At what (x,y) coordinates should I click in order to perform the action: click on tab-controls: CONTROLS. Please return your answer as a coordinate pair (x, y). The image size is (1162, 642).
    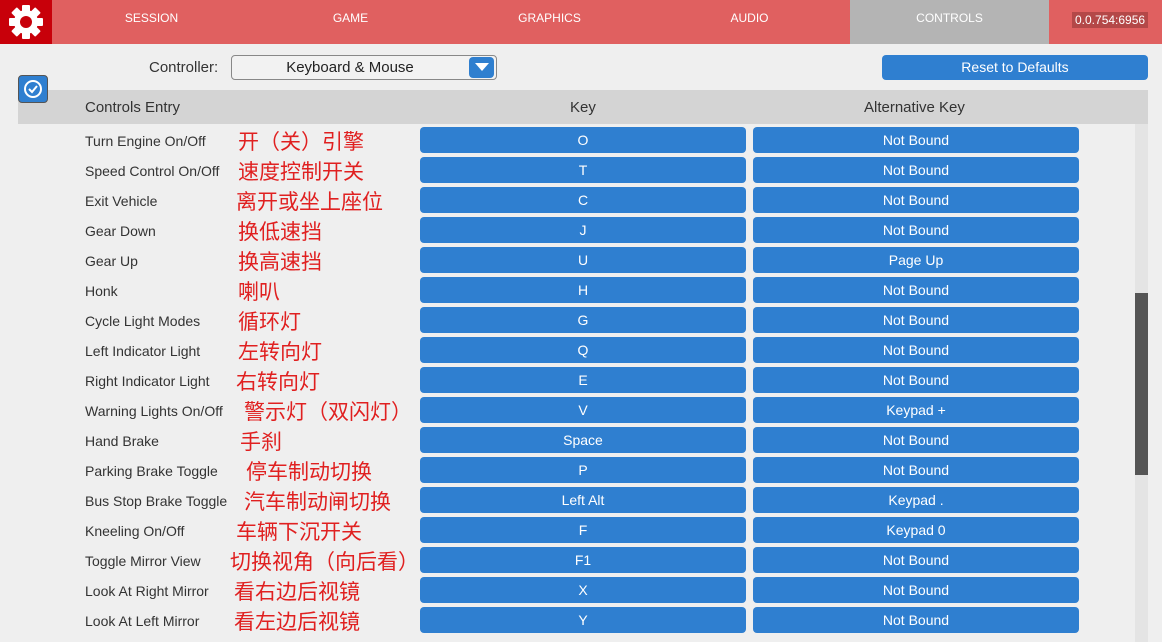
    Looking at the image, I should click on (949, 22).